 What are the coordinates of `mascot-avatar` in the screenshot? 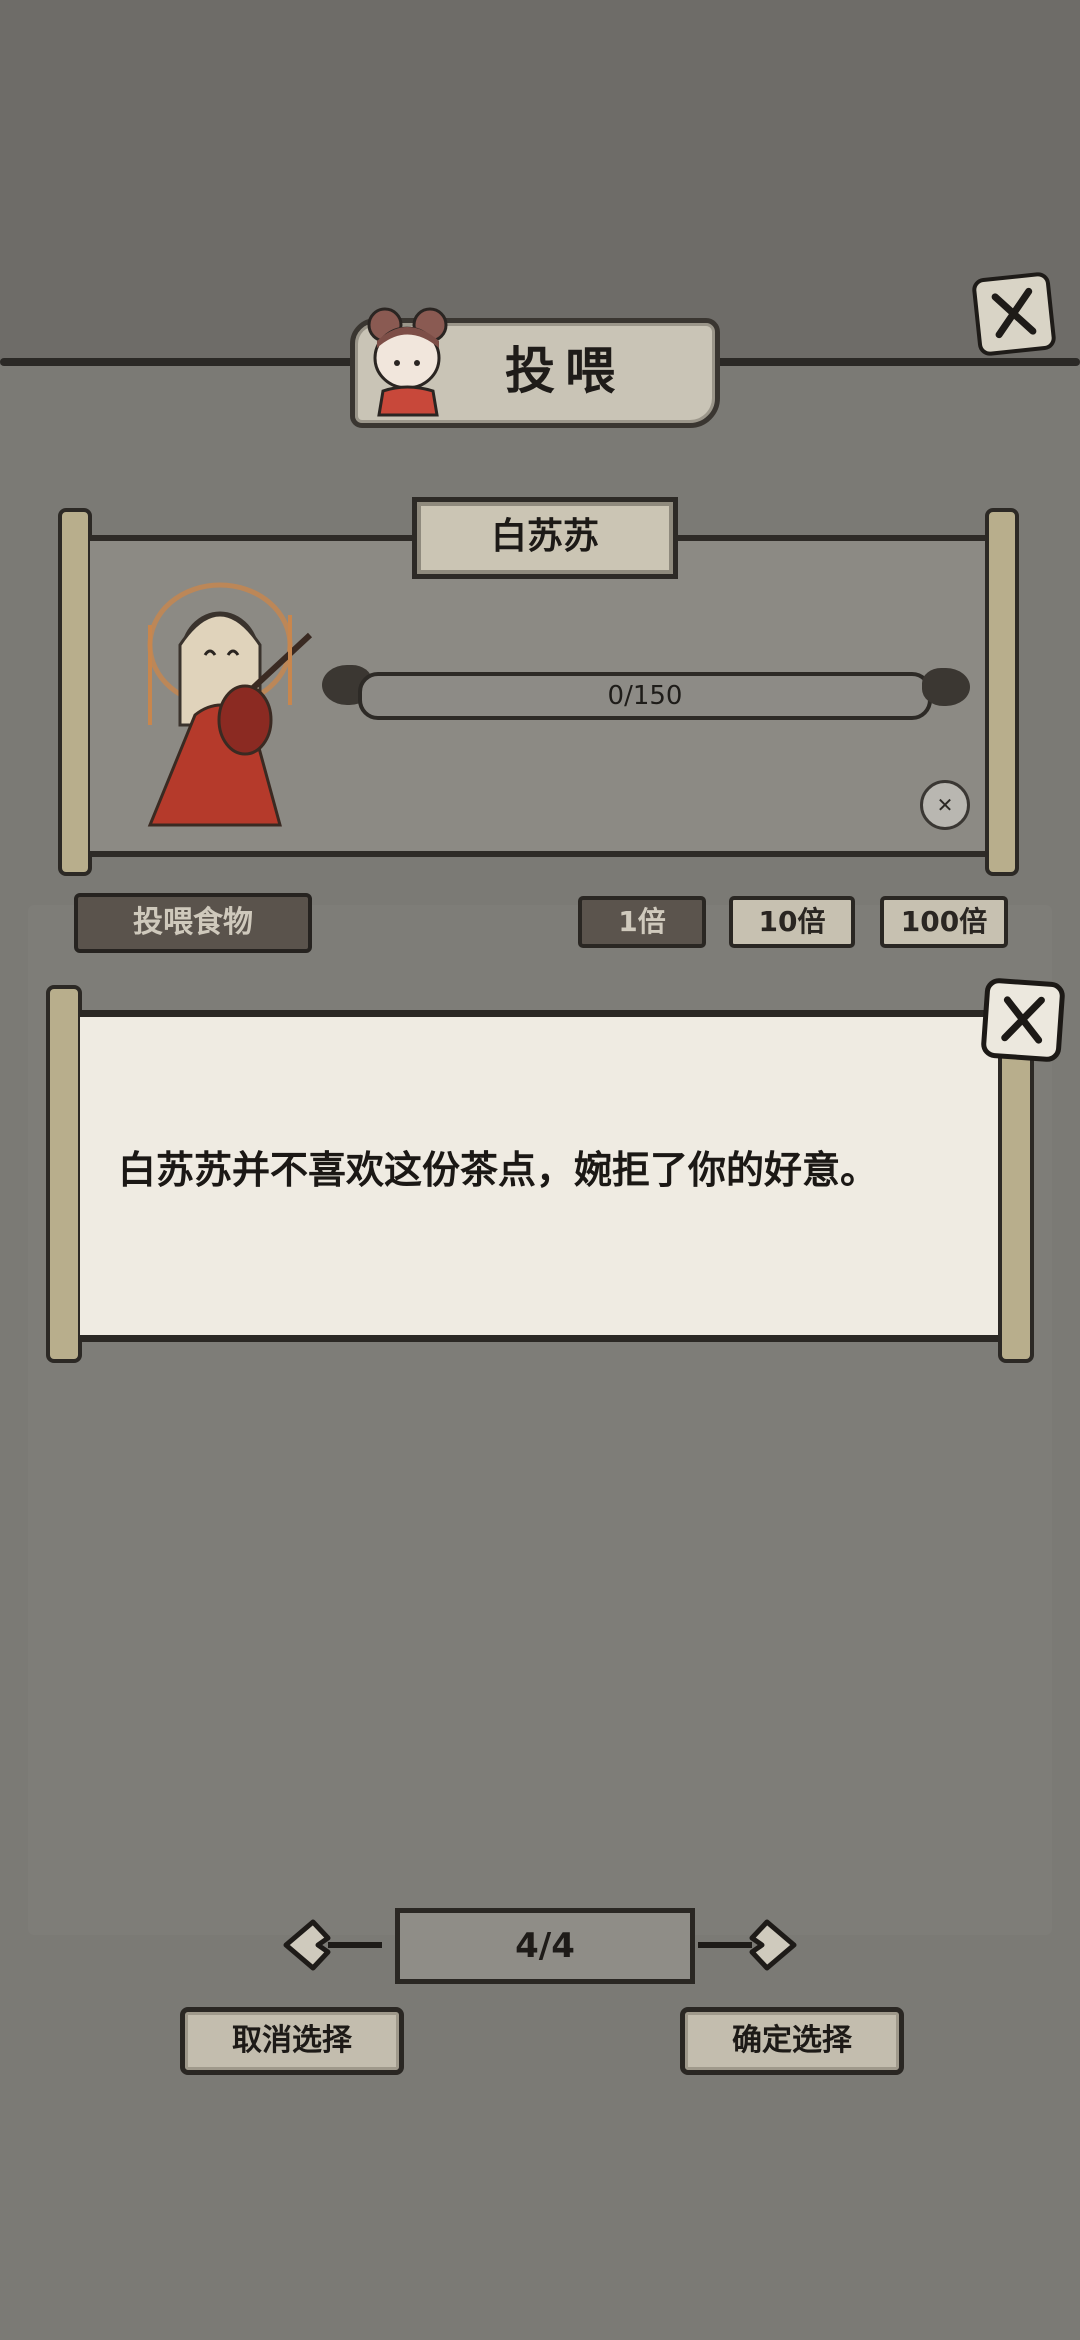 It's located at (407, 362).